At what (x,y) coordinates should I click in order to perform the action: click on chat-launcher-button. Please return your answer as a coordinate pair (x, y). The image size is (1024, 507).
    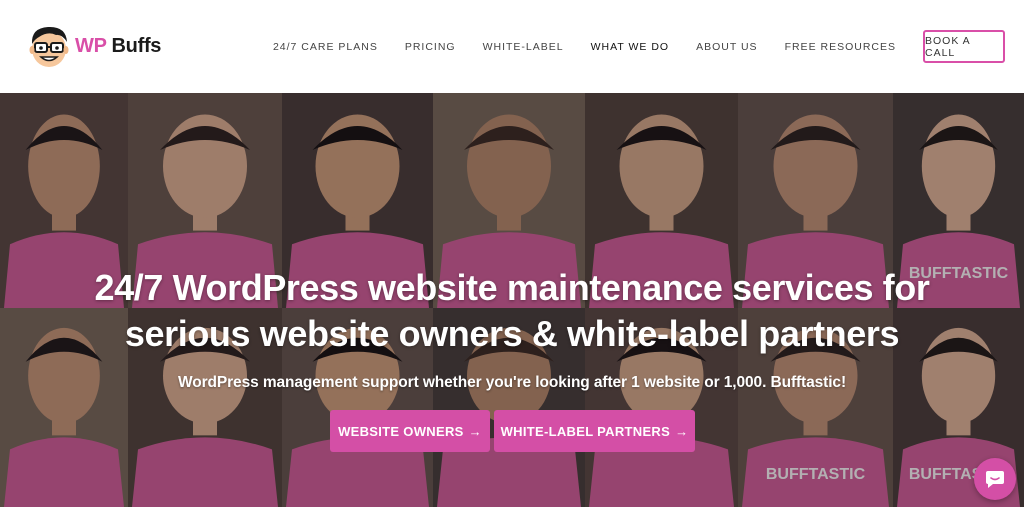
    Looking at the image, I should click on (995, 479).